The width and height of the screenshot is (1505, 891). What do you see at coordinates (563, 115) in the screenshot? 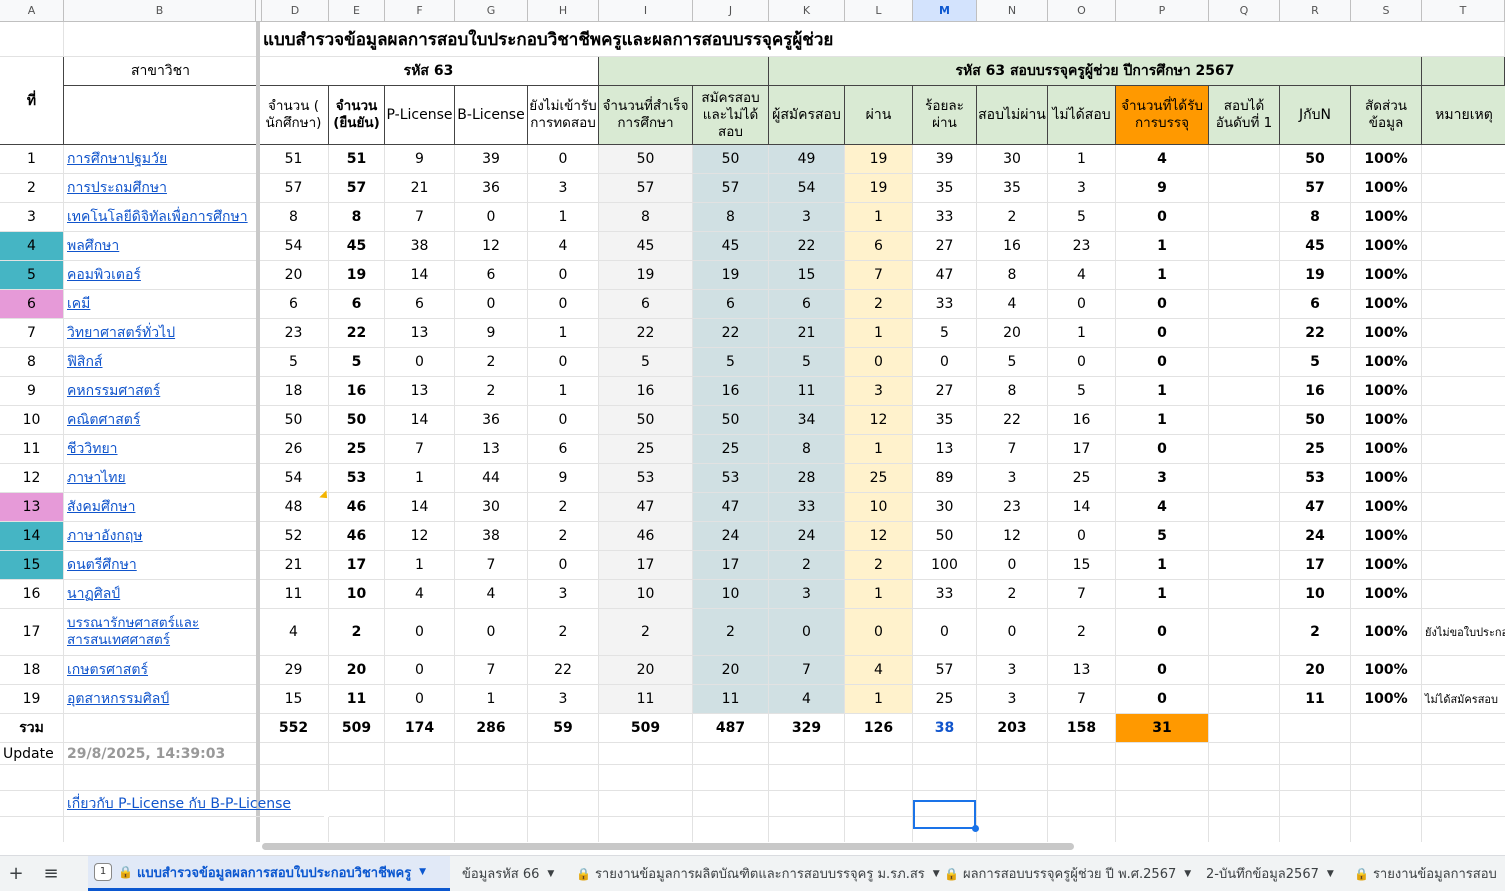
I see `column-header: ยังไม่เข้ารับการทดสอบ` at bounding box center [563, 115].